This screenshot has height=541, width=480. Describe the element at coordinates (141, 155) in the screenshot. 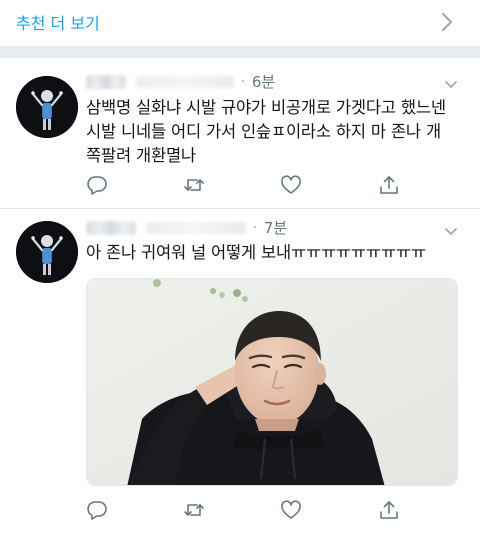

I see `tweet-text-line: 쪽팔려 개환멸나` at that location.